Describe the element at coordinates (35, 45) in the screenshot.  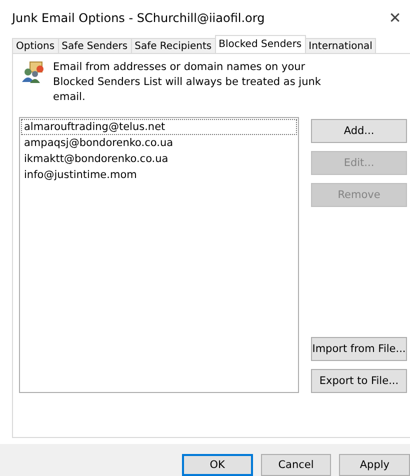
I see `tab: Options` at that location.